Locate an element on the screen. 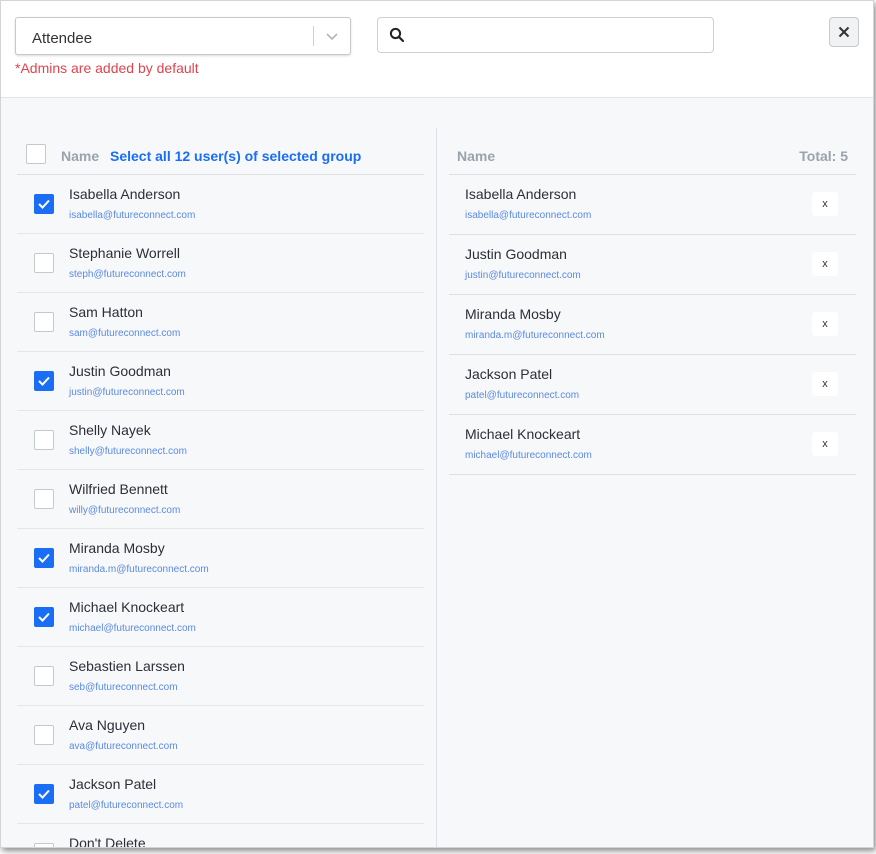  admins-hint: *Admins are added by default is located at coordinates (107, 68).